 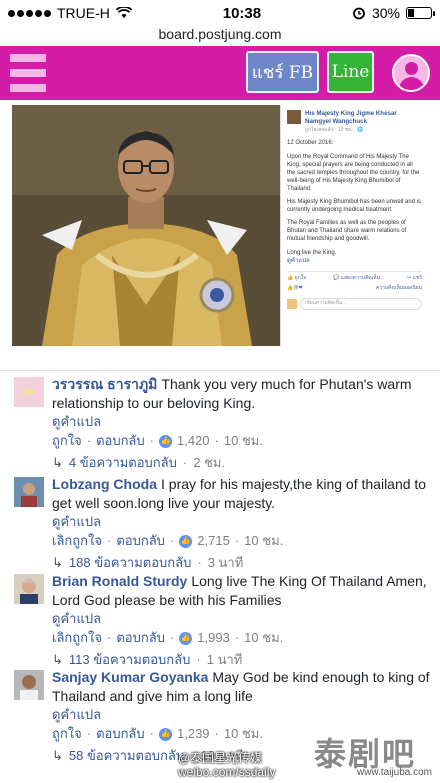 What do you see at coordinates (126, 756) in the screenshot?
I see `replies-link: 58 ข้อความตอบกลับ` at bounding box center [126, 756].